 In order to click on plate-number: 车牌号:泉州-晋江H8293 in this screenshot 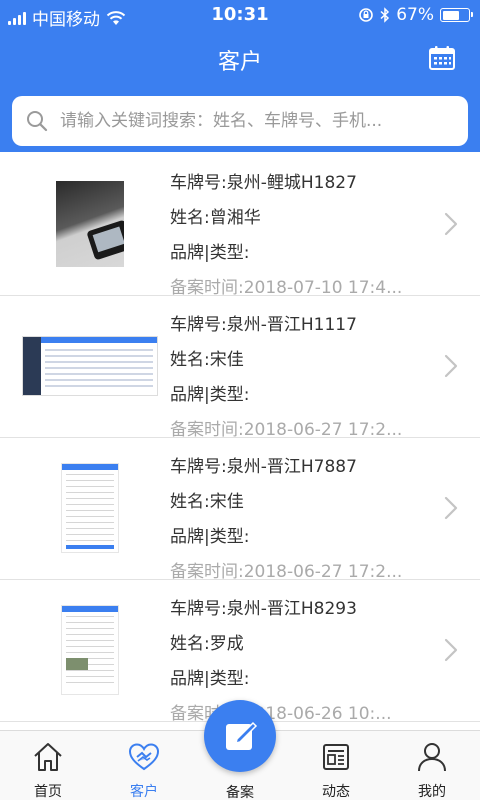, I will do `click(263, 609)`.